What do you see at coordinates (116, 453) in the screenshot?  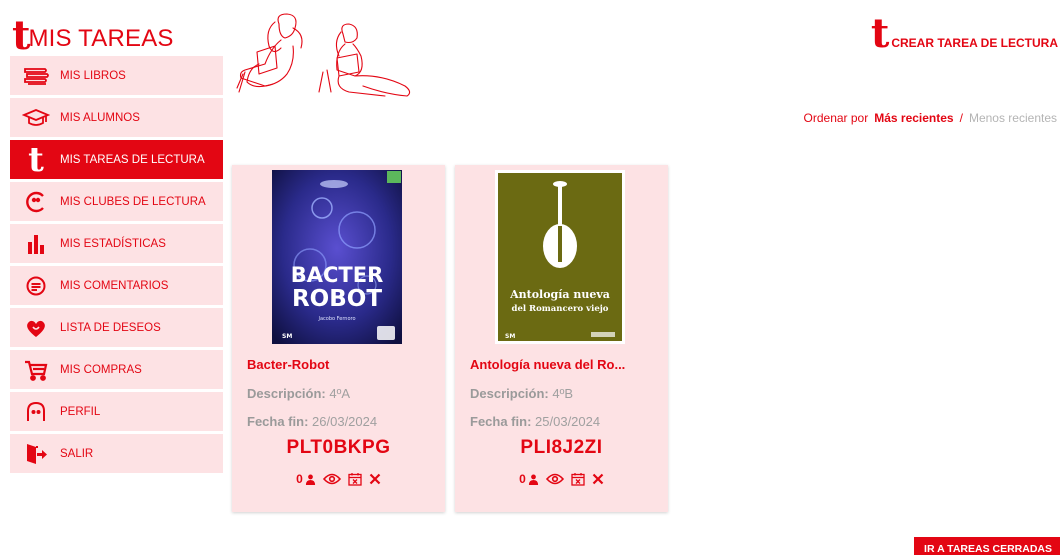 I see `sidebar-item-salir: SALIR` at bounding box center [116, 453].